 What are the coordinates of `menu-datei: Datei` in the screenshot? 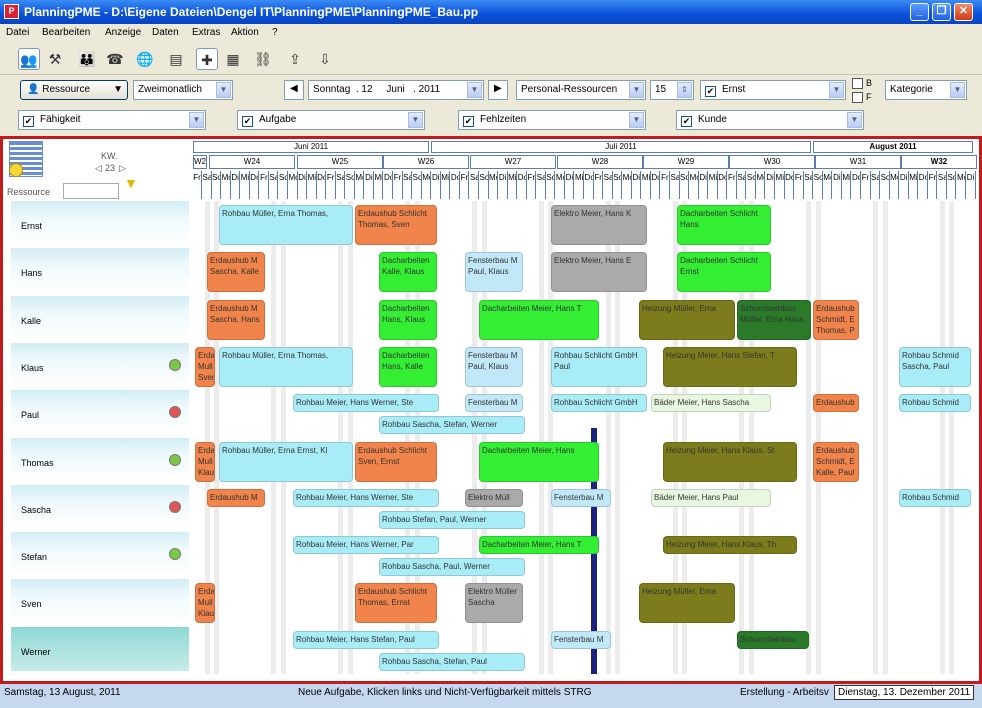 It's located at (17, 32).